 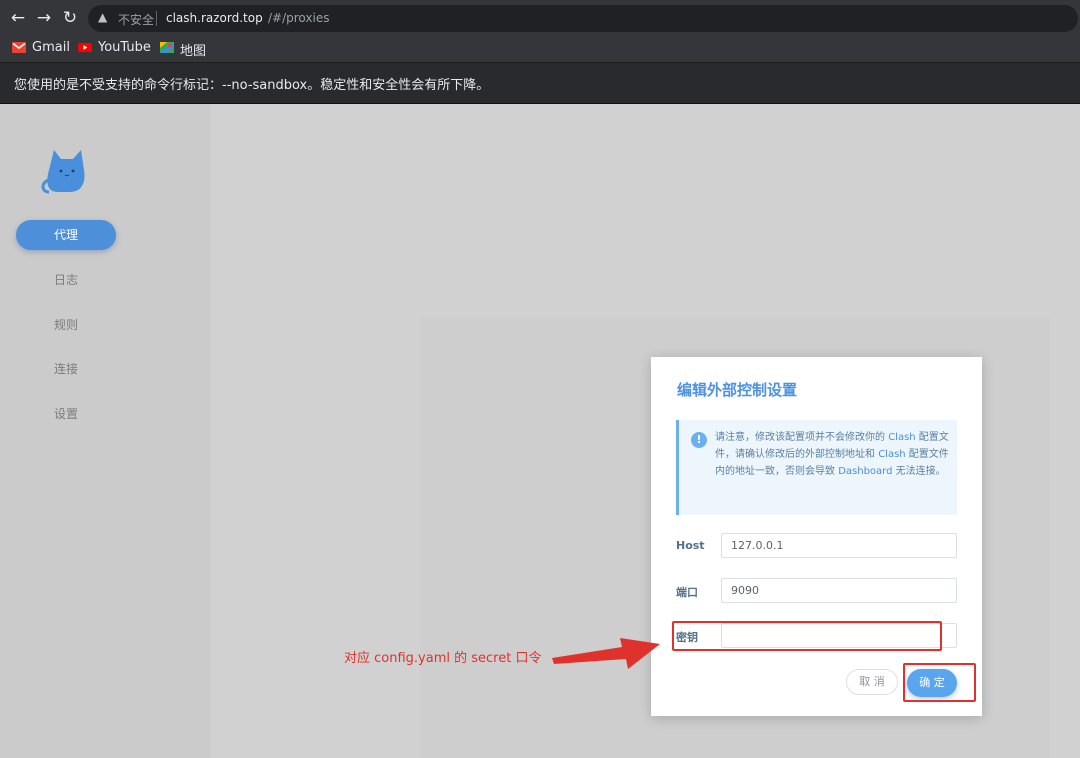 I want to click on notice-part: 请注意，修改该配置项并不会修改你的, so click(x=802, y=437).